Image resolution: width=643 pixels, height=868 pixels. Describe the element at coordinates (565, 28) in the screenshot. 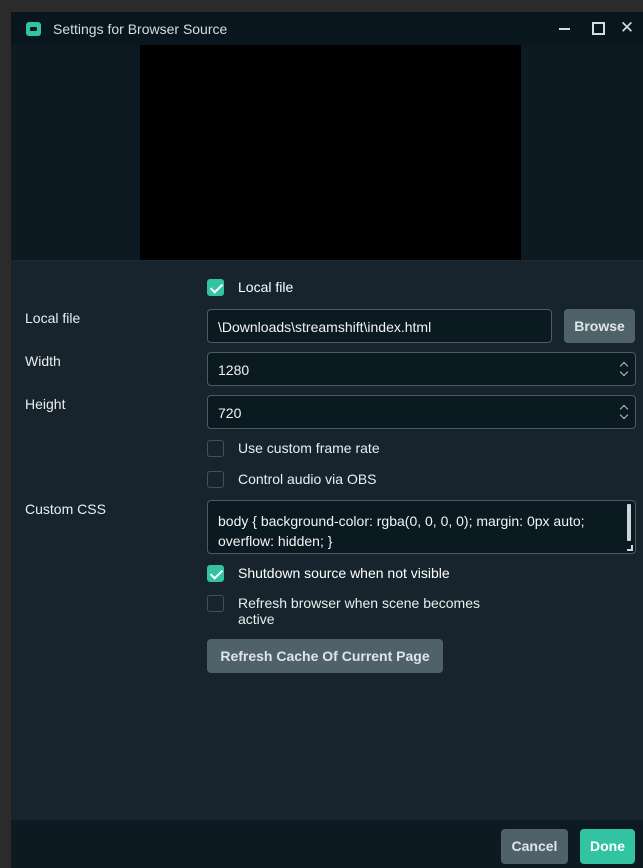

I see `minimize-icon` at that location.